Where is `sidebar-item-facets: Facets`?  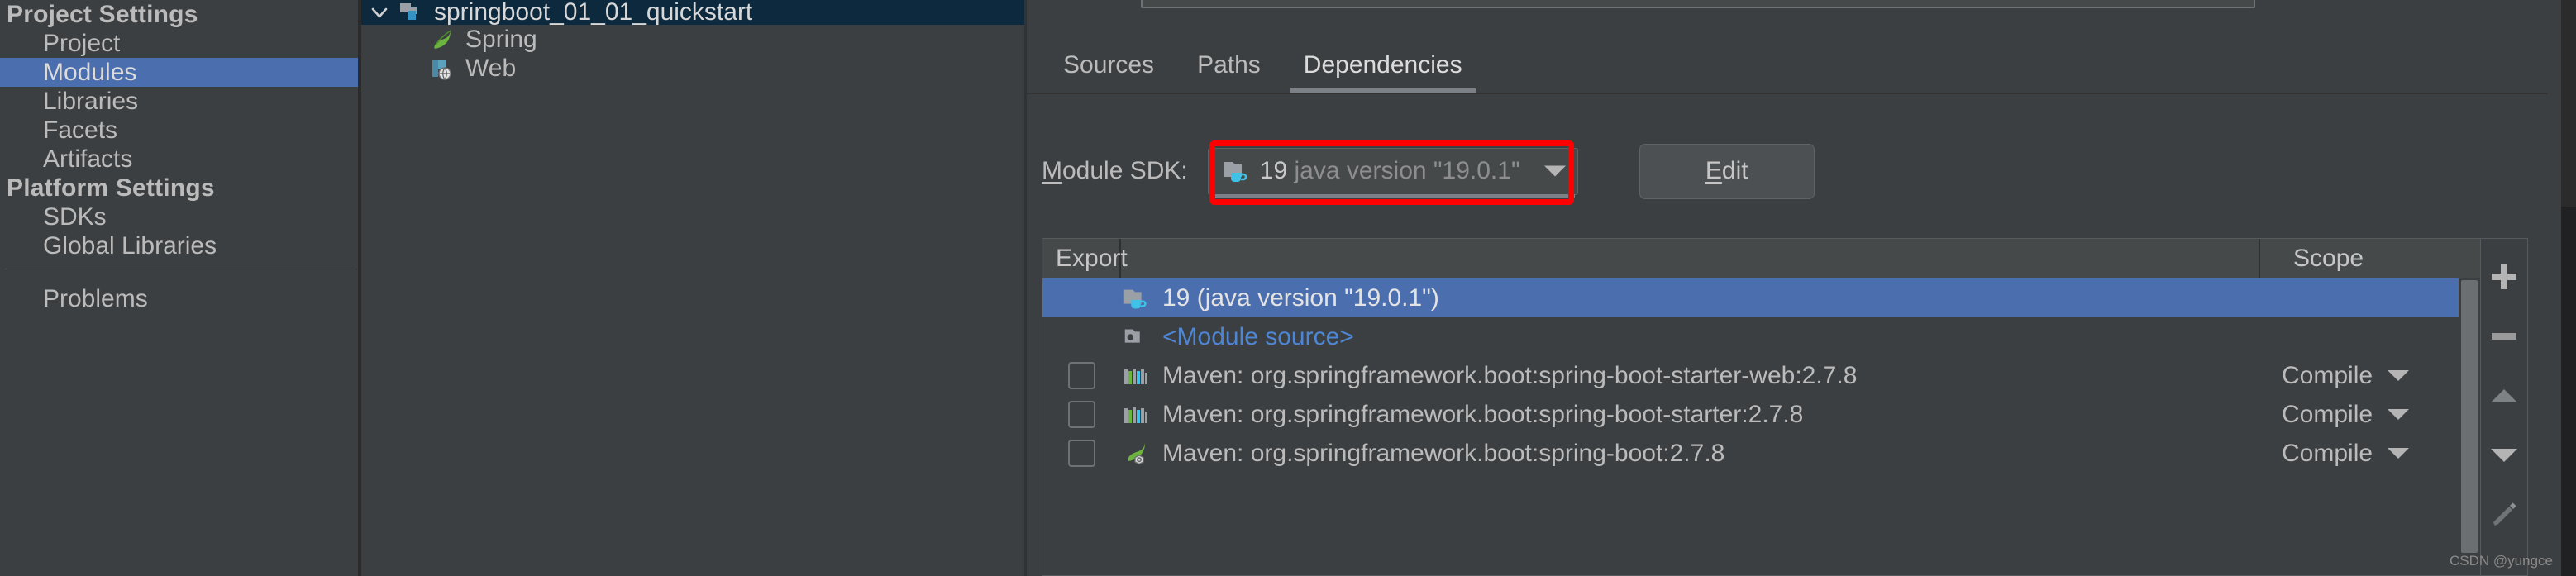
sidebar-item-facets: Facets is located at coordinates (180, 130).